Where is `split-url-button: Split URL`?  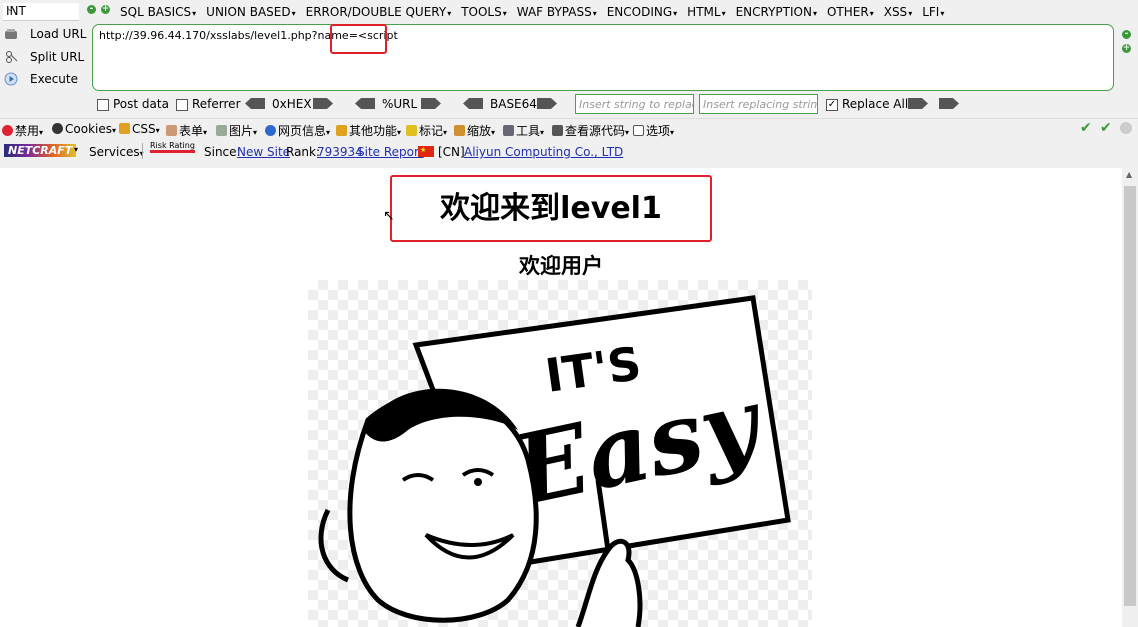 split-url-button: Split URL is located at coordinates (44, 57).